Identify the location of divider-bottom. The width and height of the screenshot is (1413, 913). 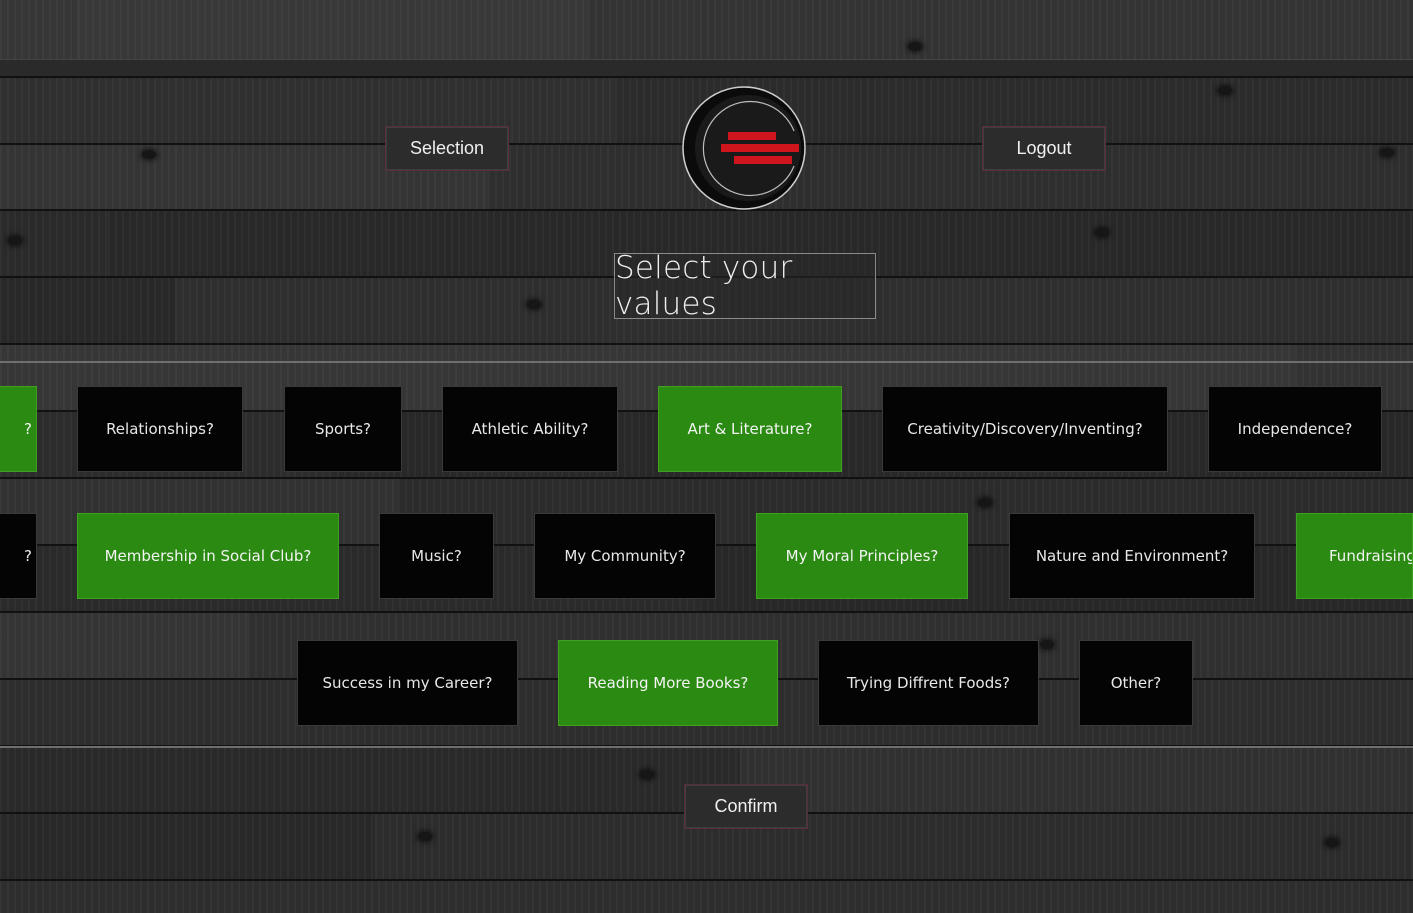
(706, 747).